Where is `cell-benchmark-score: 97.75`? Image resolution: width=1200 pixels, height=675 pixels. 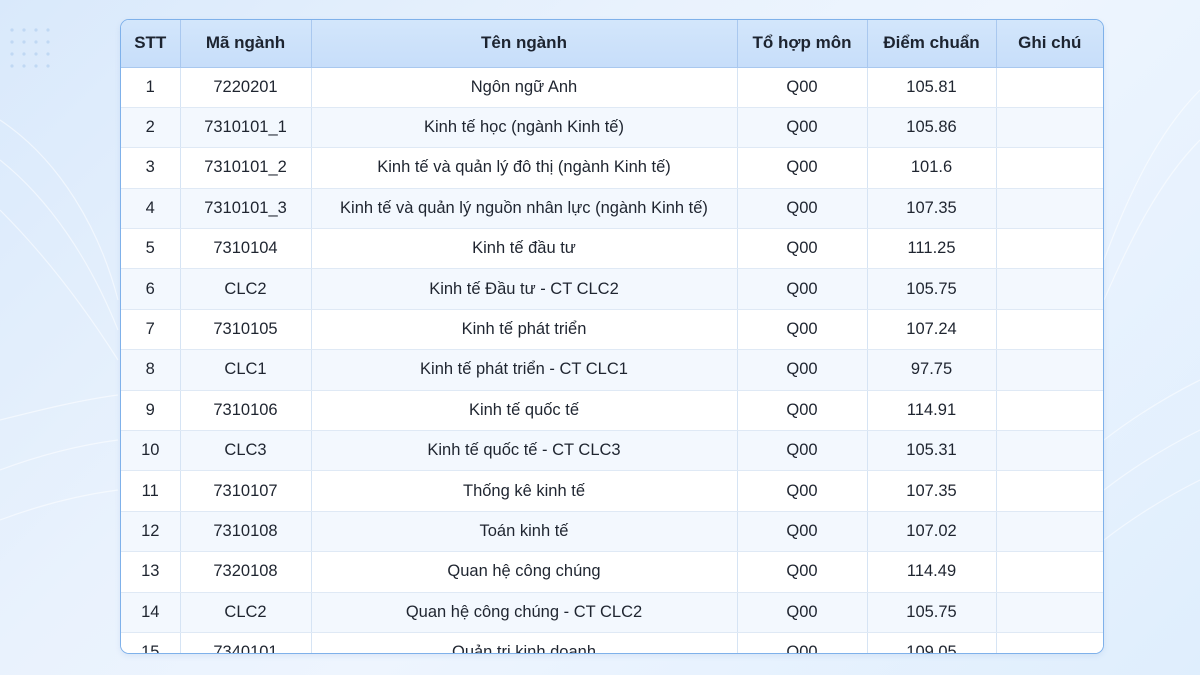 cell-benchmark-score: 97.75 is located at coordinates (932, 370).